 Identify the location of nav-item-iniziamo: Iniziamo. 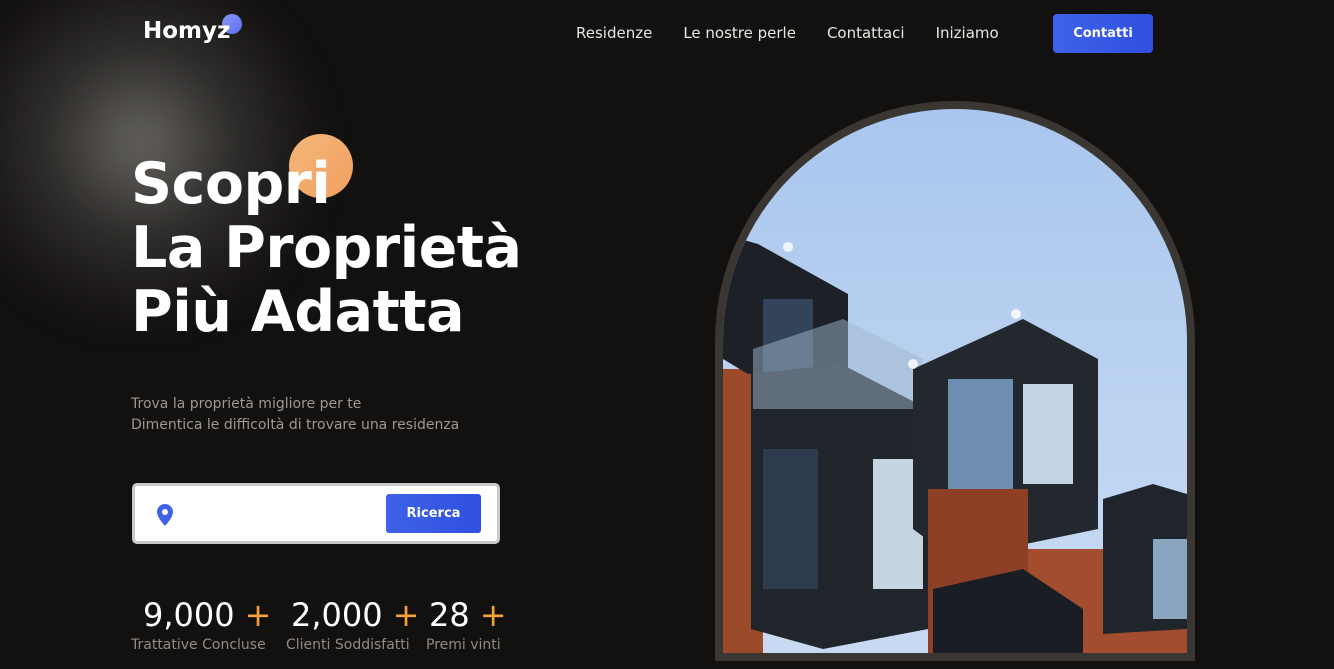
(967, 33).